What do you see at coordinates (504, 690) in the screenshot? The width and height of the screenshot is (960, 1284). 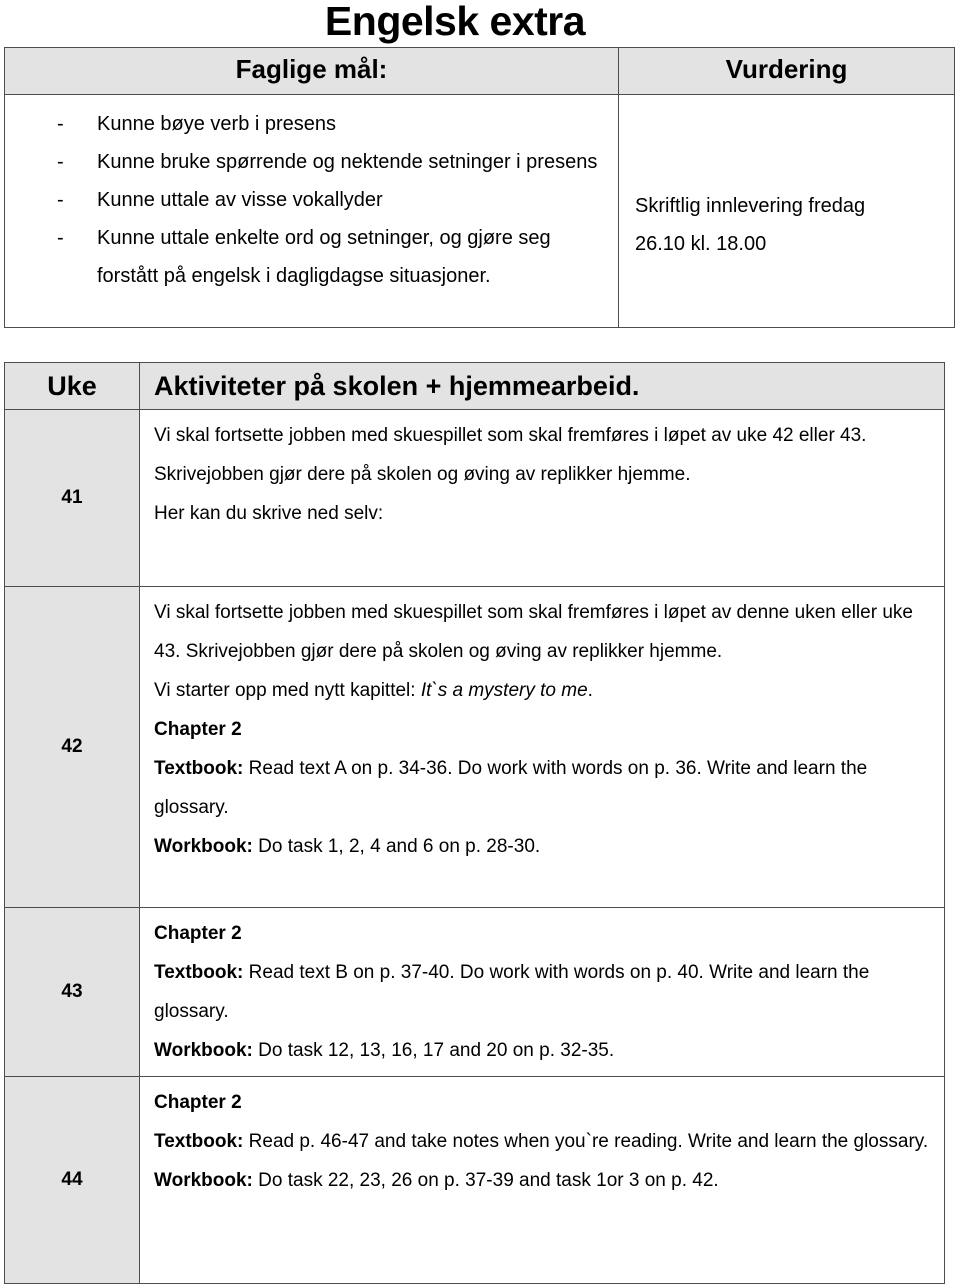 I see `chapter-title-italic: It`s a mystery to me` at bounding box center [504, 690].